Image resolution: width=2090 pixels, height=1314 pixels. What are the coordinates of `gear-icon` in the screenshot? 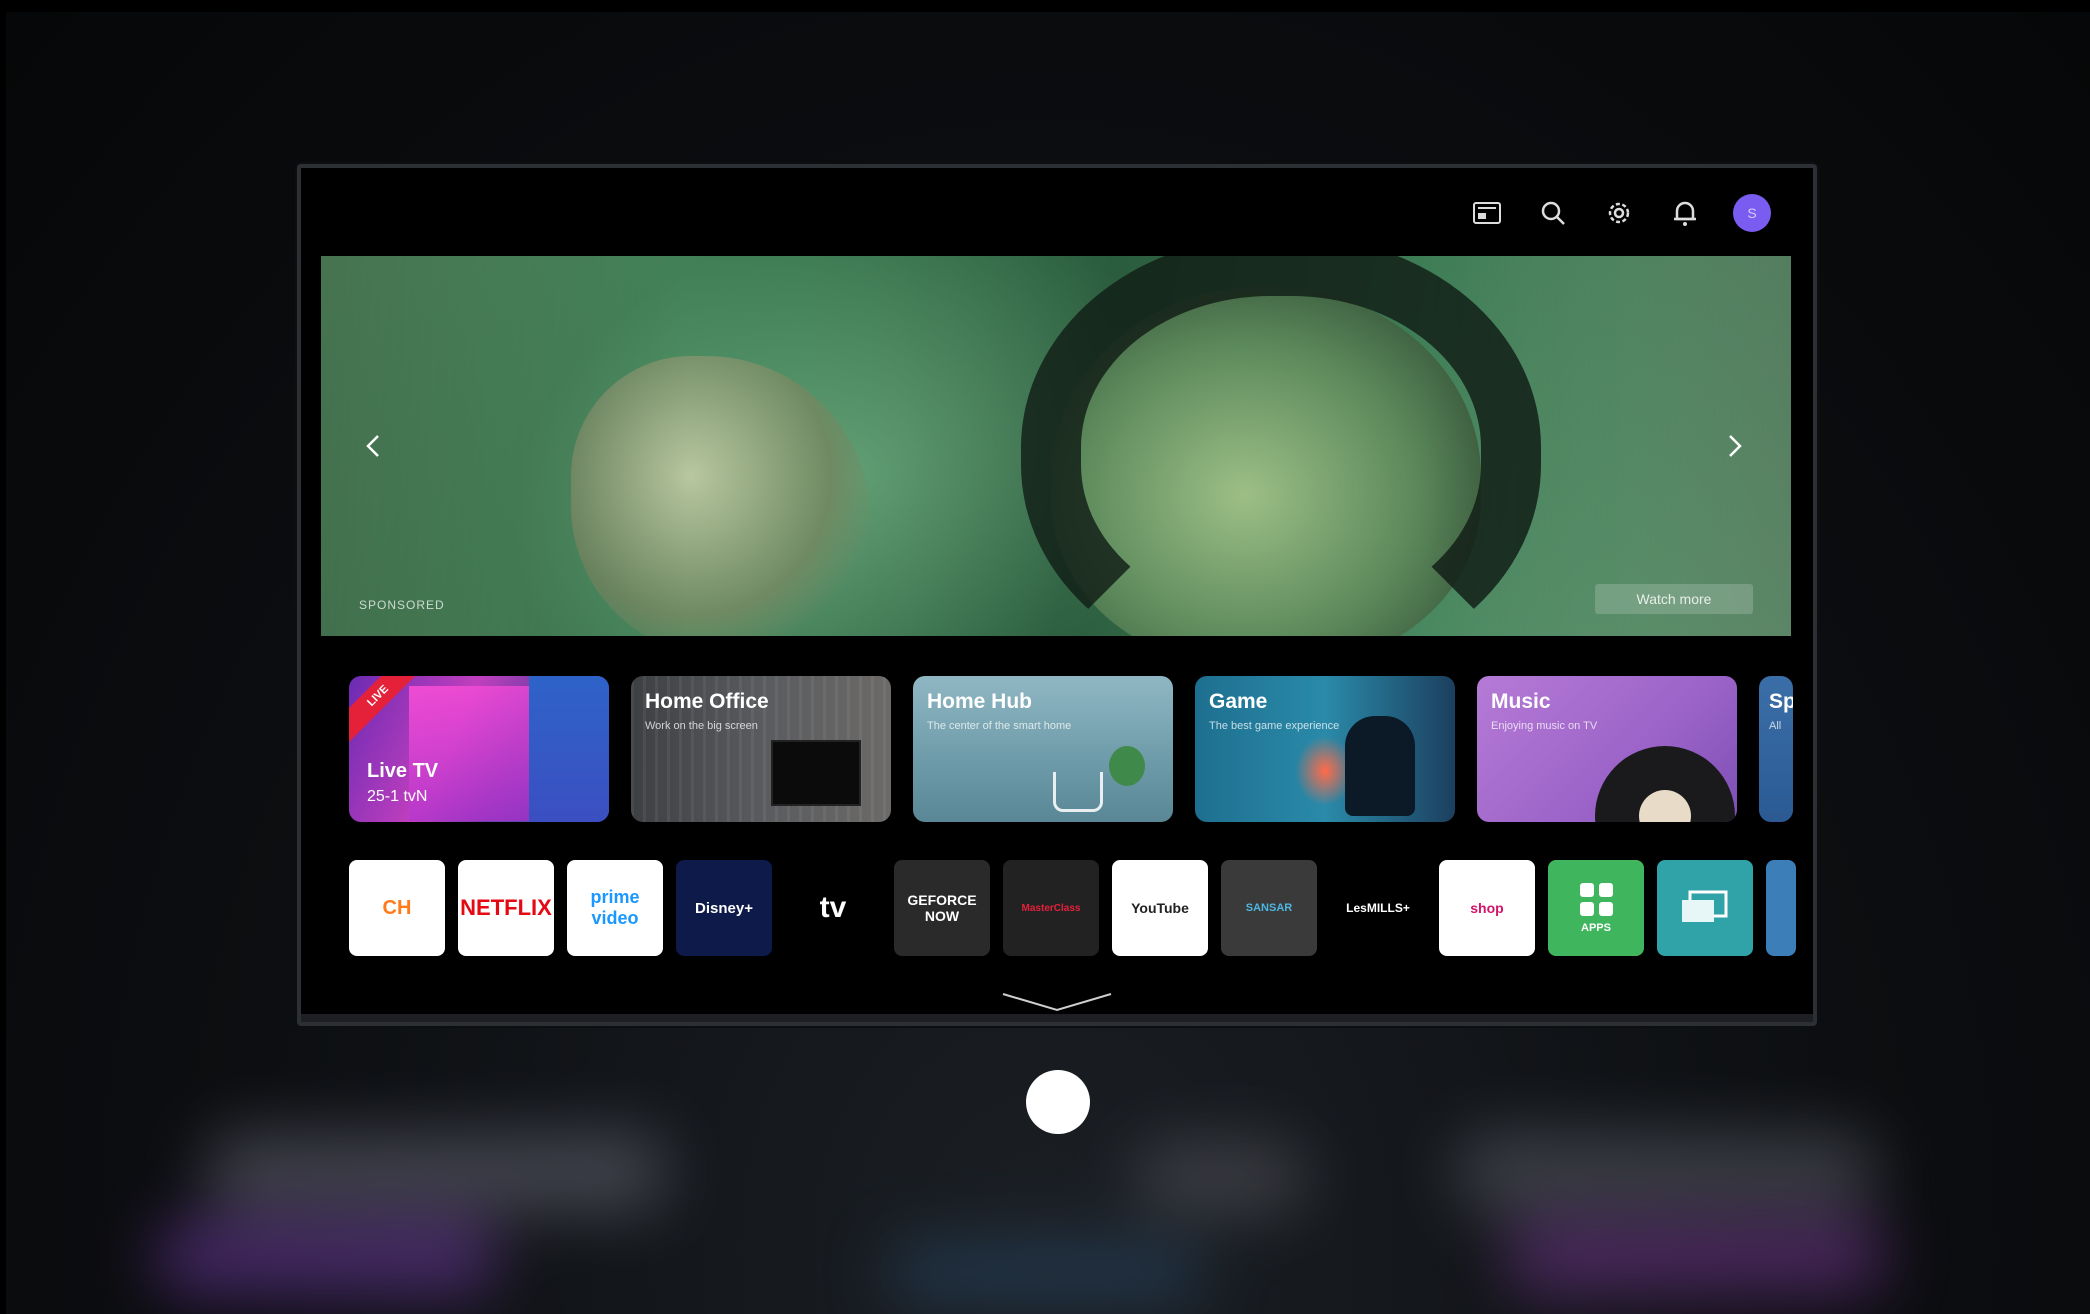 It's located at (1619, 213).